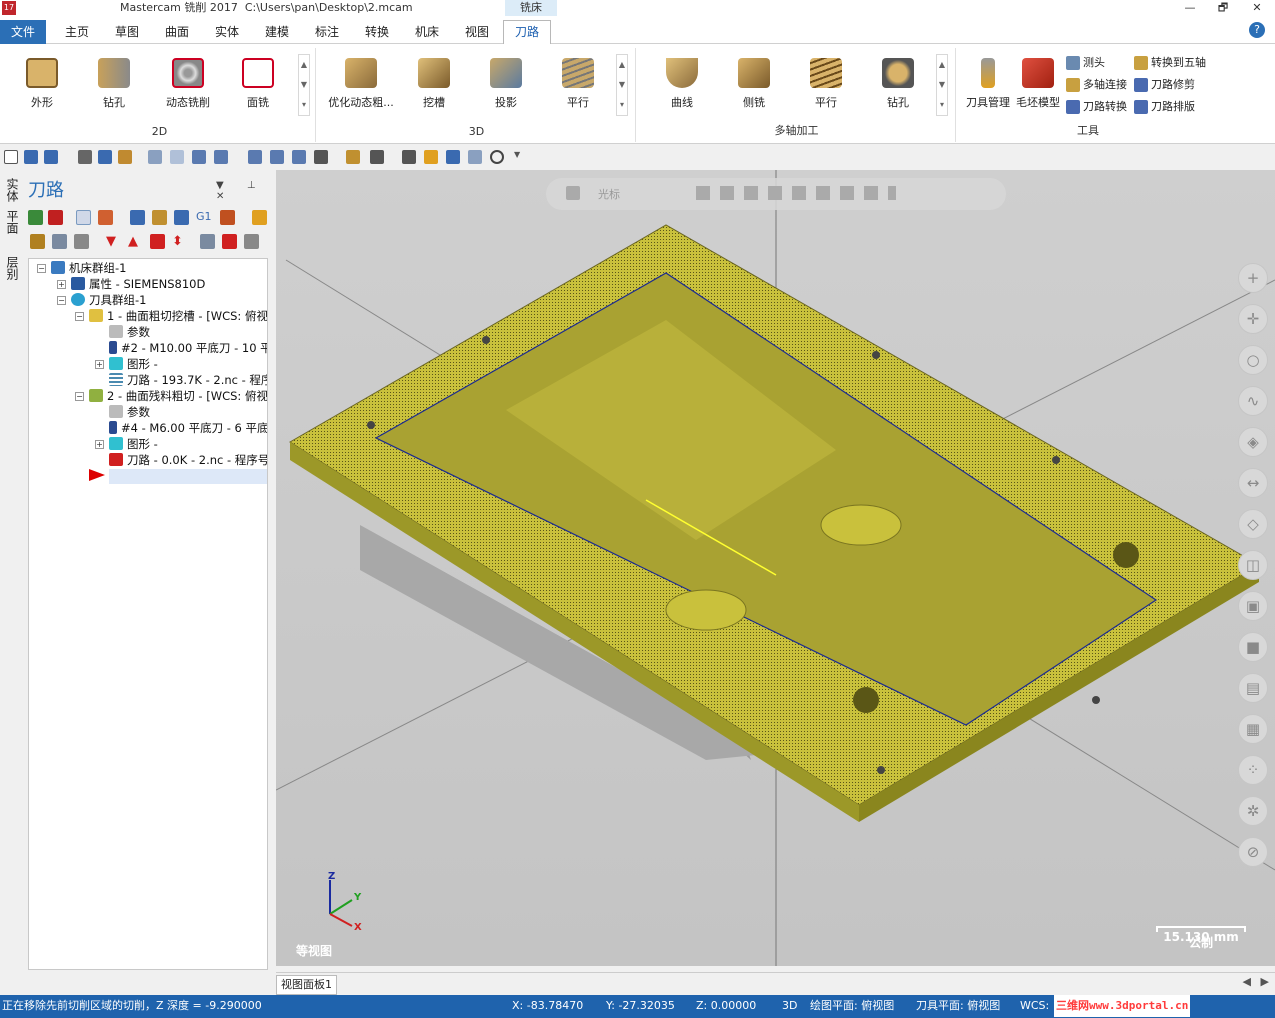 The width and height of the screenshot is (1275, 1018). What do you see at coordinates (1253, 278) in the screenshot?
I see `zoom-in-icon: +` at bounding box center [1253, 278].